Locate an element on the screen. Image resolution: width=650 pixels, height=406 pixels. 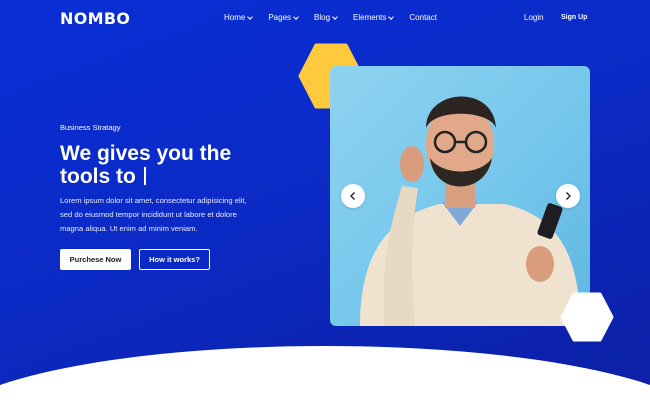
how-it-works-button: How it works? is located at coordinates (174, 259).